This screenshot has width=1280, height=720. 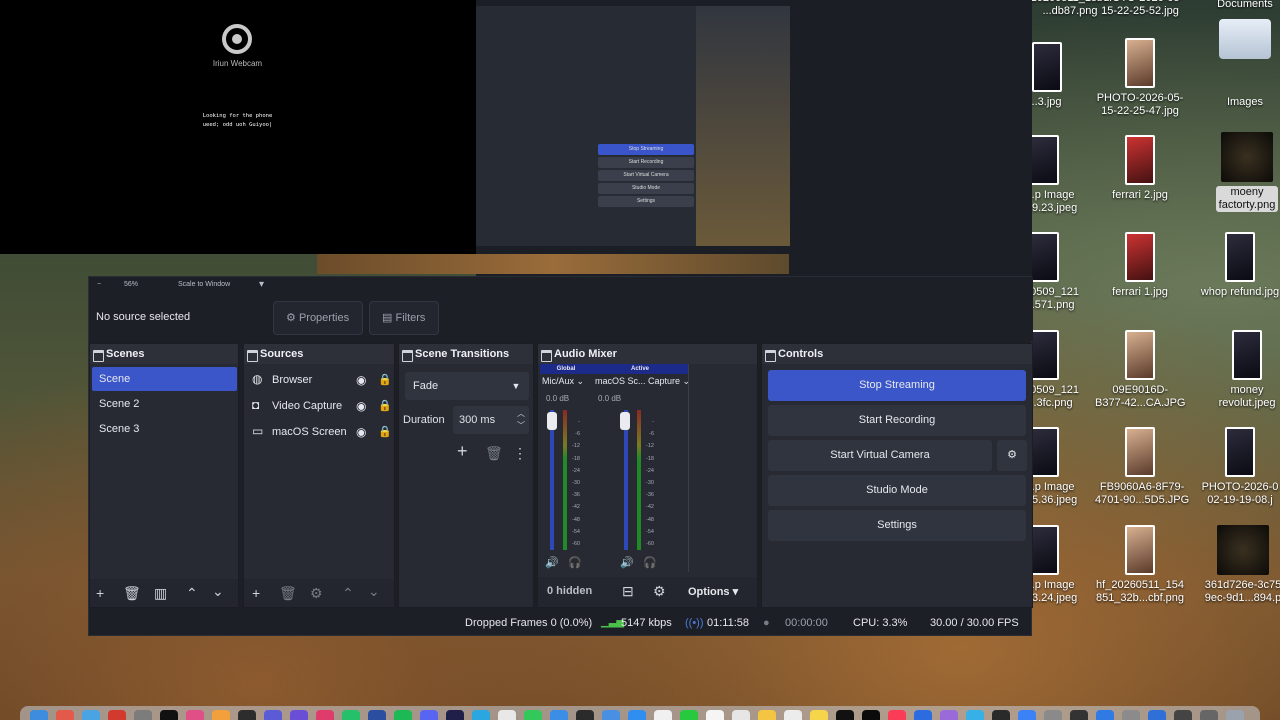 I want to click on more-icon: ⋮, so click(x=520, y=453).